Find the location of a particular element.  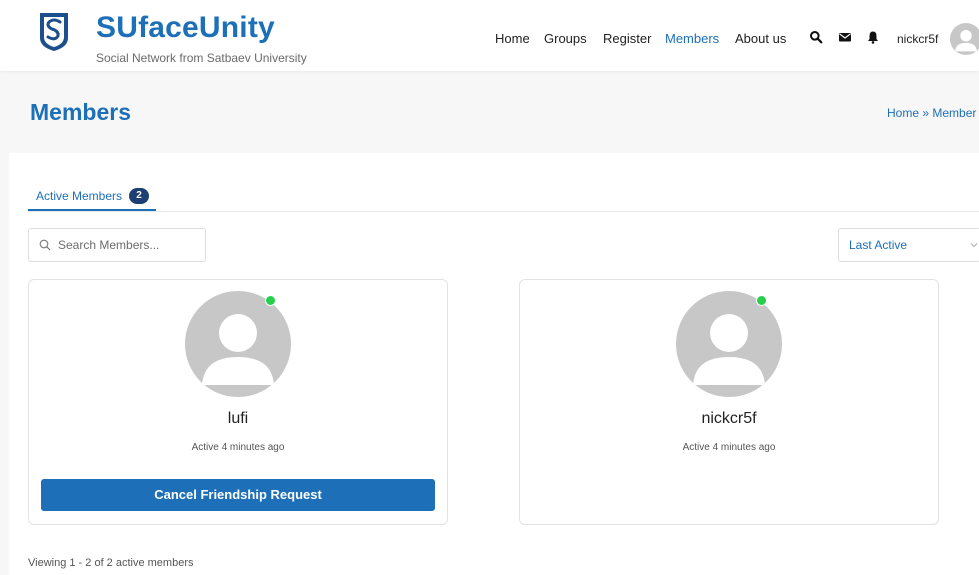

nav-register: Register is located at coordinates (627, 39).